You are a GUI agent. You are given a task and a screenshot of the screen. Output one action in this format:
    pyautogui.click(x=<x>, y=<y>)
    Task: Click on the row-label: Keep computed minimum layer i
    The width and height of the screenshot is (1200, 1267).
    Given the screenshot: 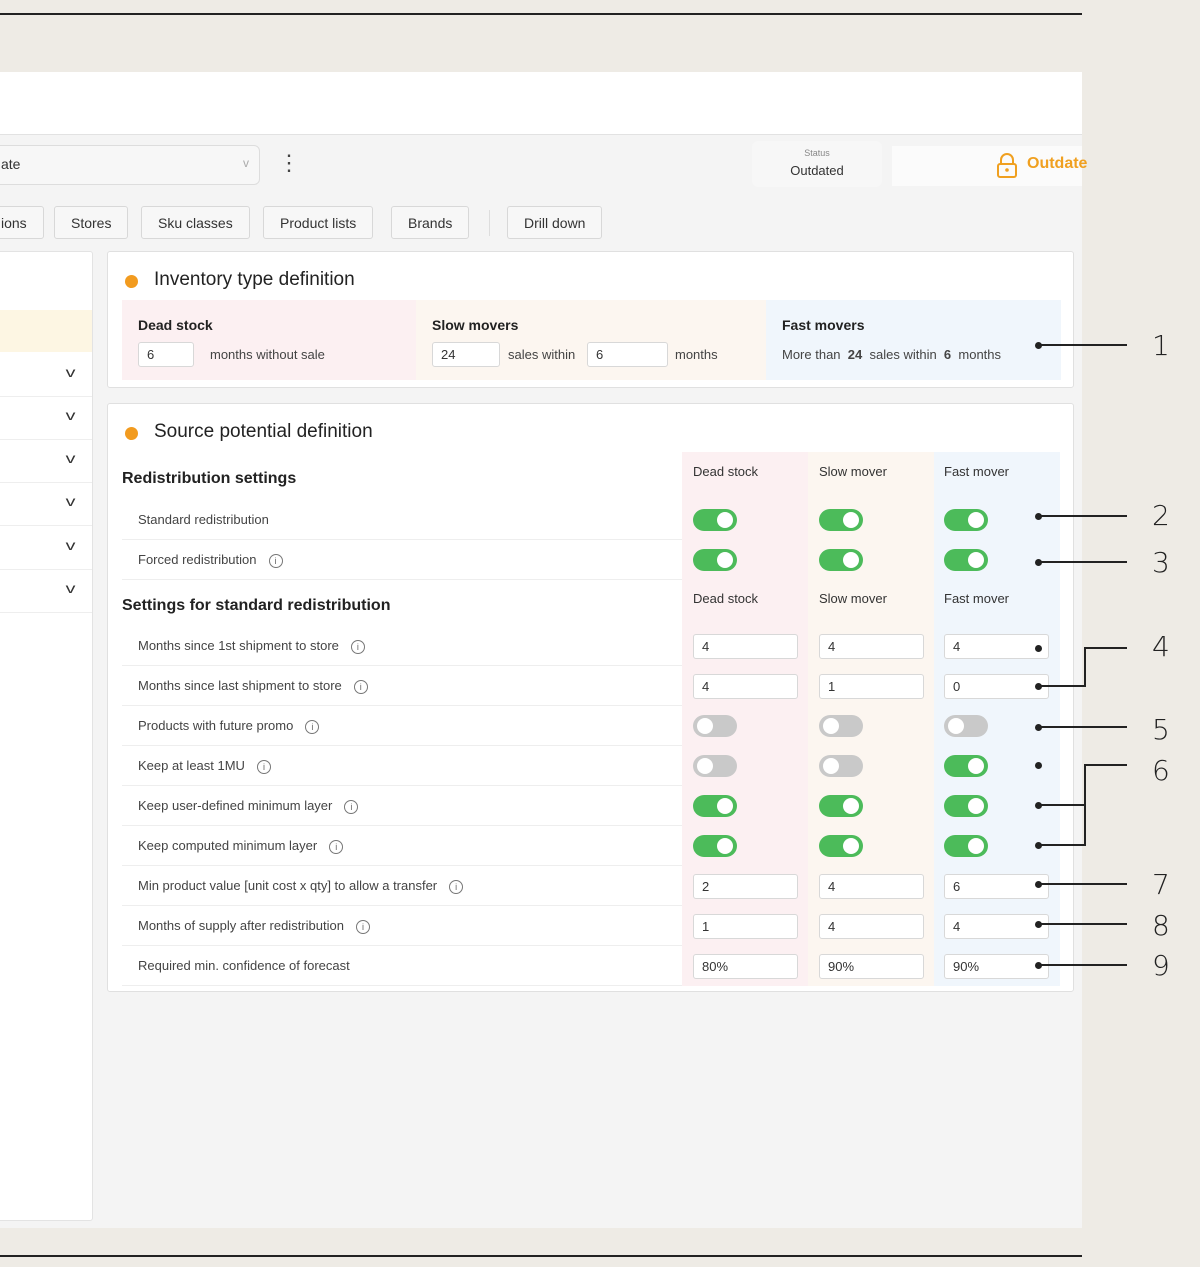 What is the action you would take?
    pyautogui.click(x=241, y=846)
    